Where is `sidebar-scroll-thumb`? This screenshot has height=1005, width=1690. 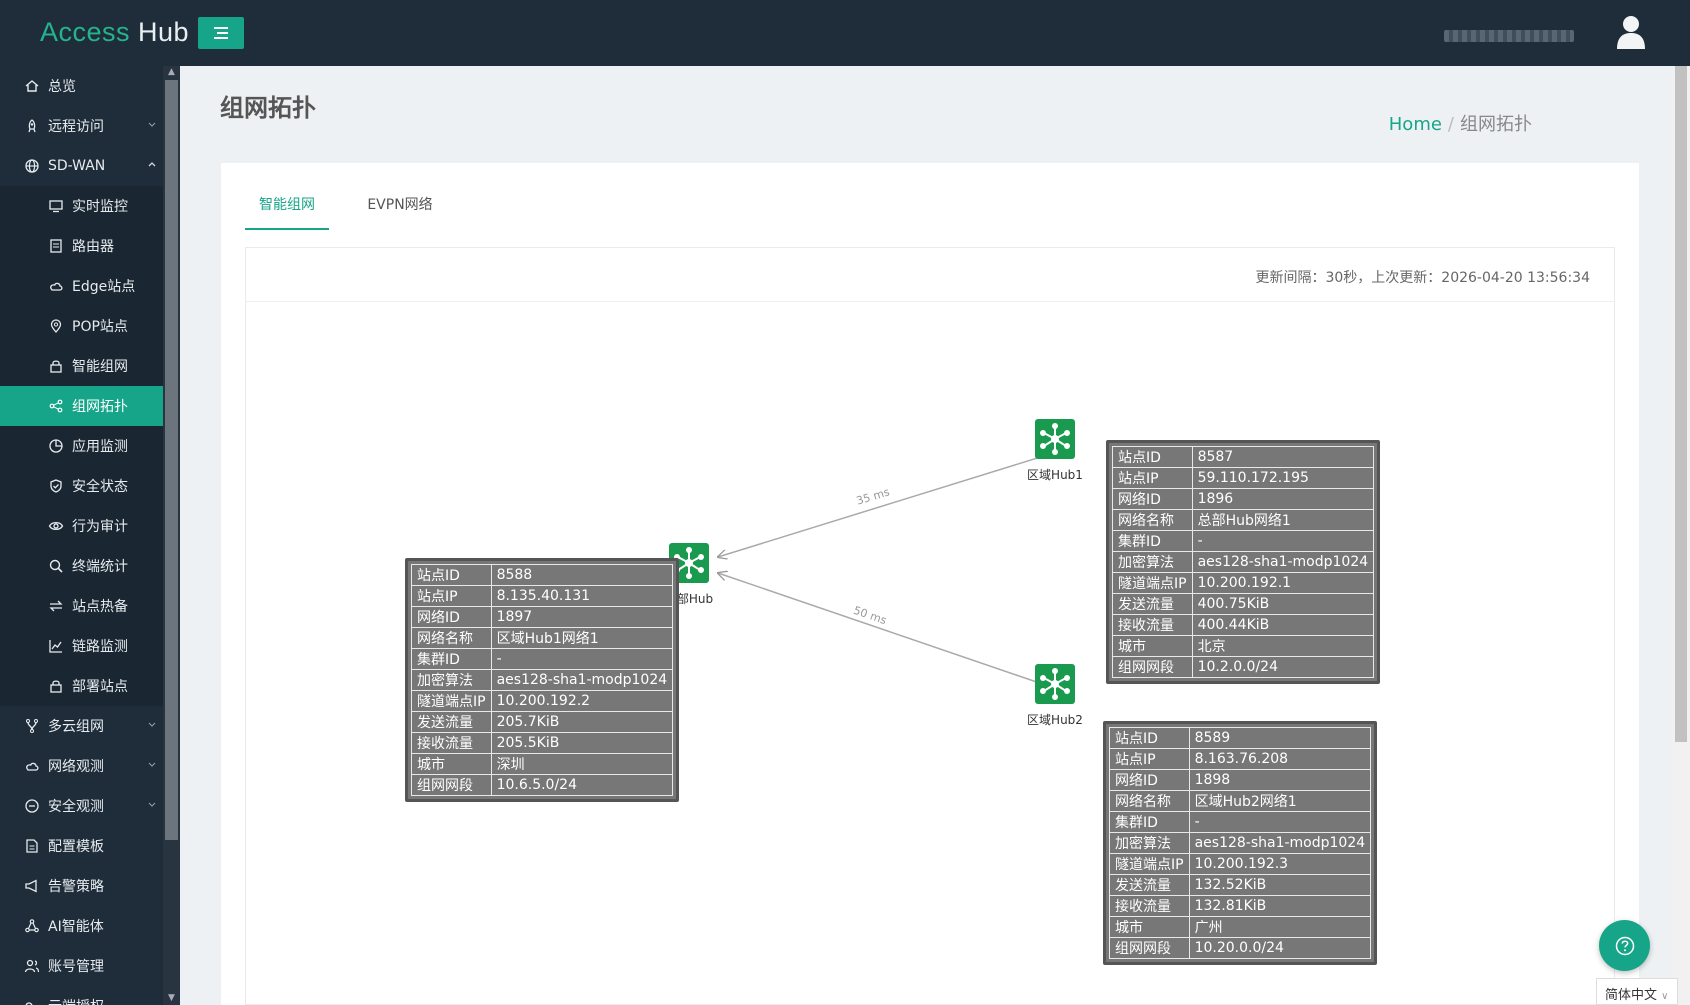
sidebar-scroll-thumb is located at coordinates (171, 460).